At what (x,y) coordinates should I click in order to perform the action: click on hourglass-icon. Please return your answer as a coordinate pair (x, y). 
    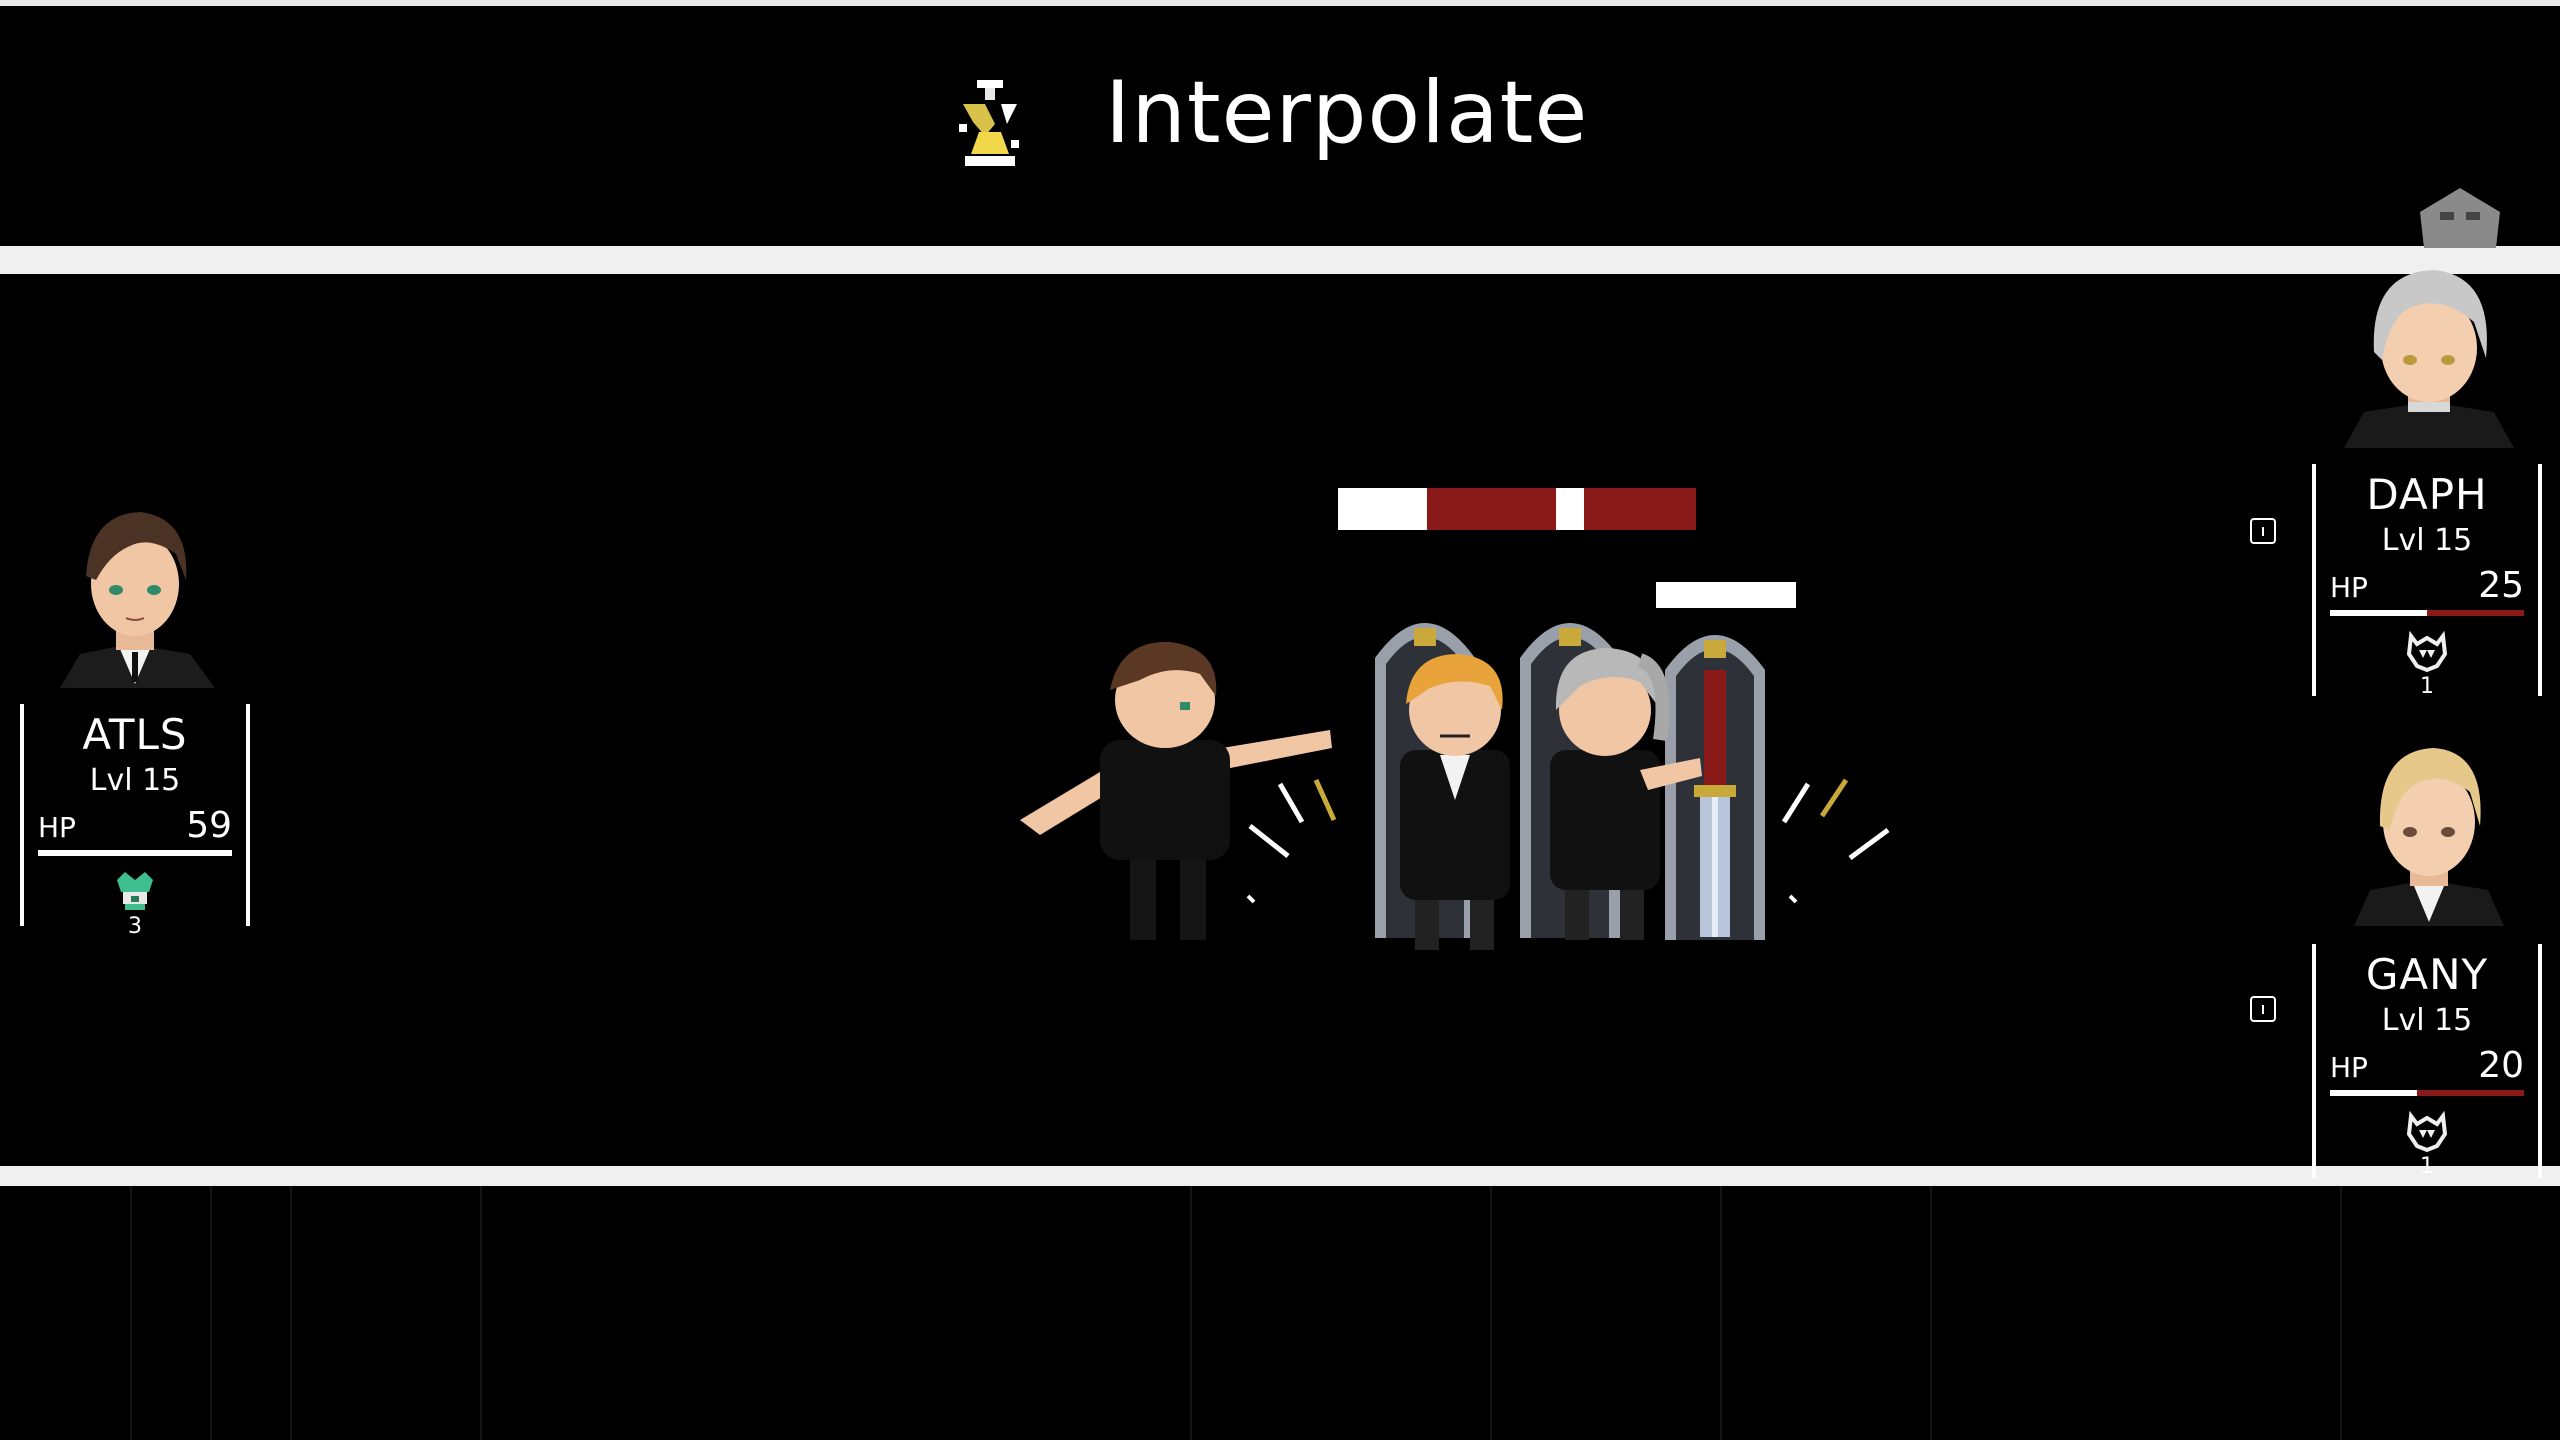
    Looking at the image, I should click on (989, 123).